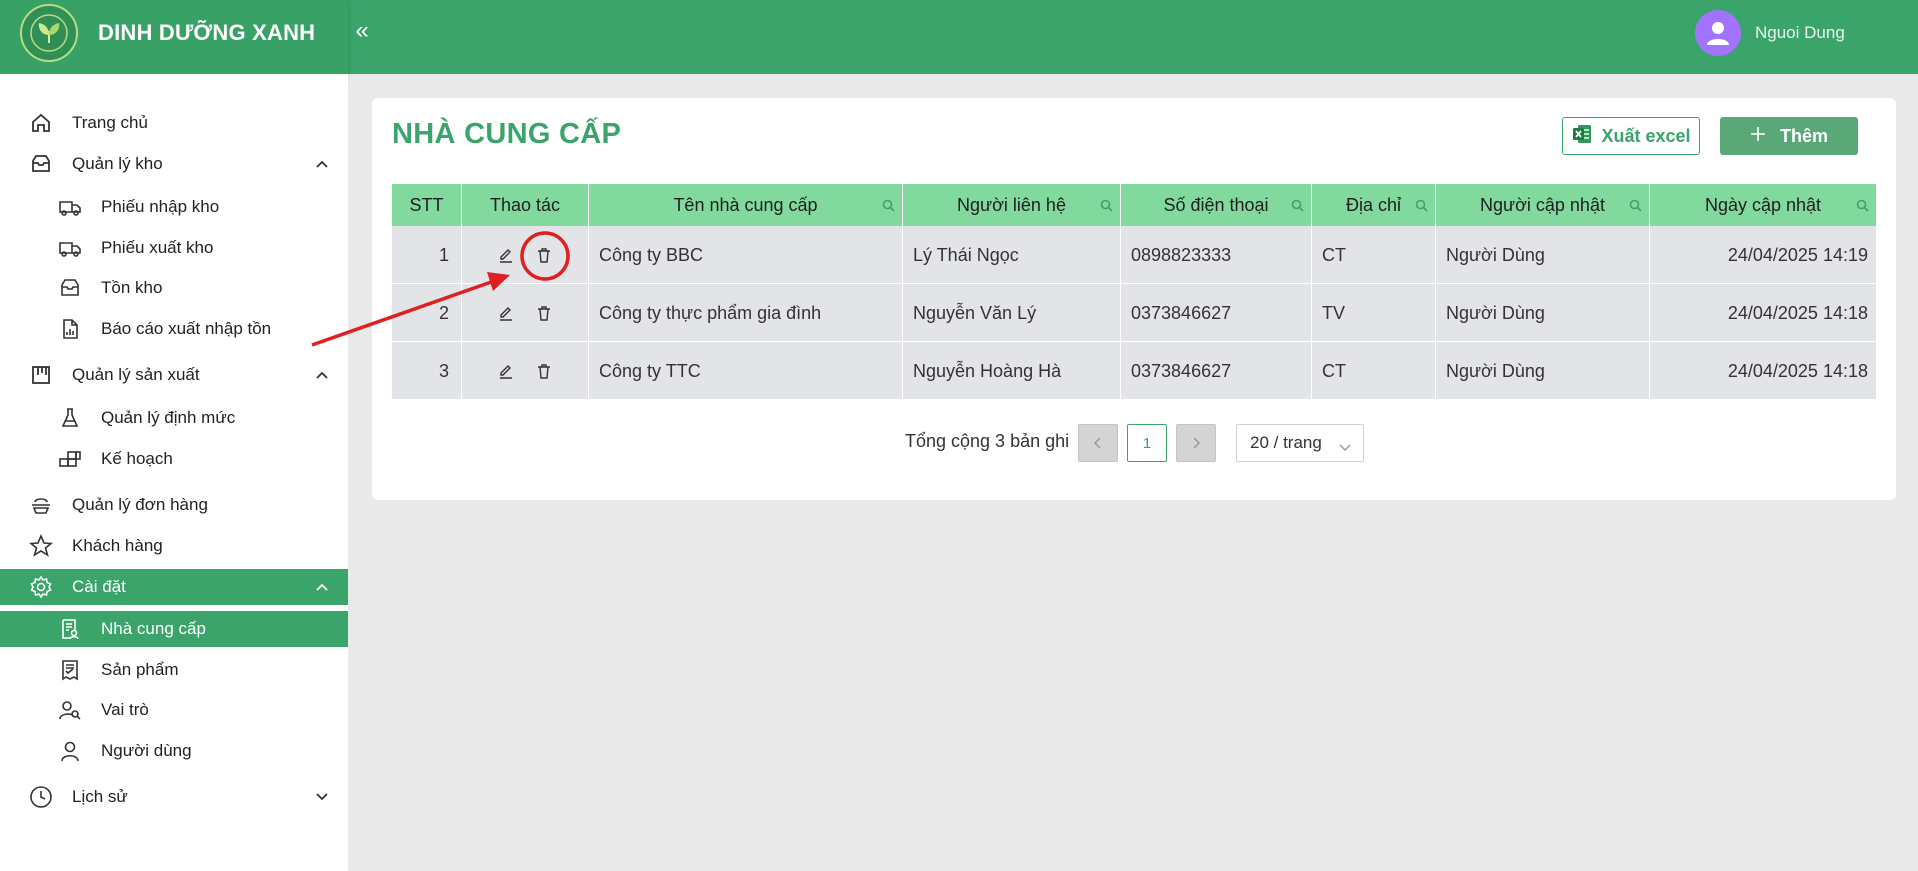 The width and height of the screenshot is (1918, 871). Describe the element at coordinates (1147, 443) in the screenshot. I see `page-button-current: 1` at that location.